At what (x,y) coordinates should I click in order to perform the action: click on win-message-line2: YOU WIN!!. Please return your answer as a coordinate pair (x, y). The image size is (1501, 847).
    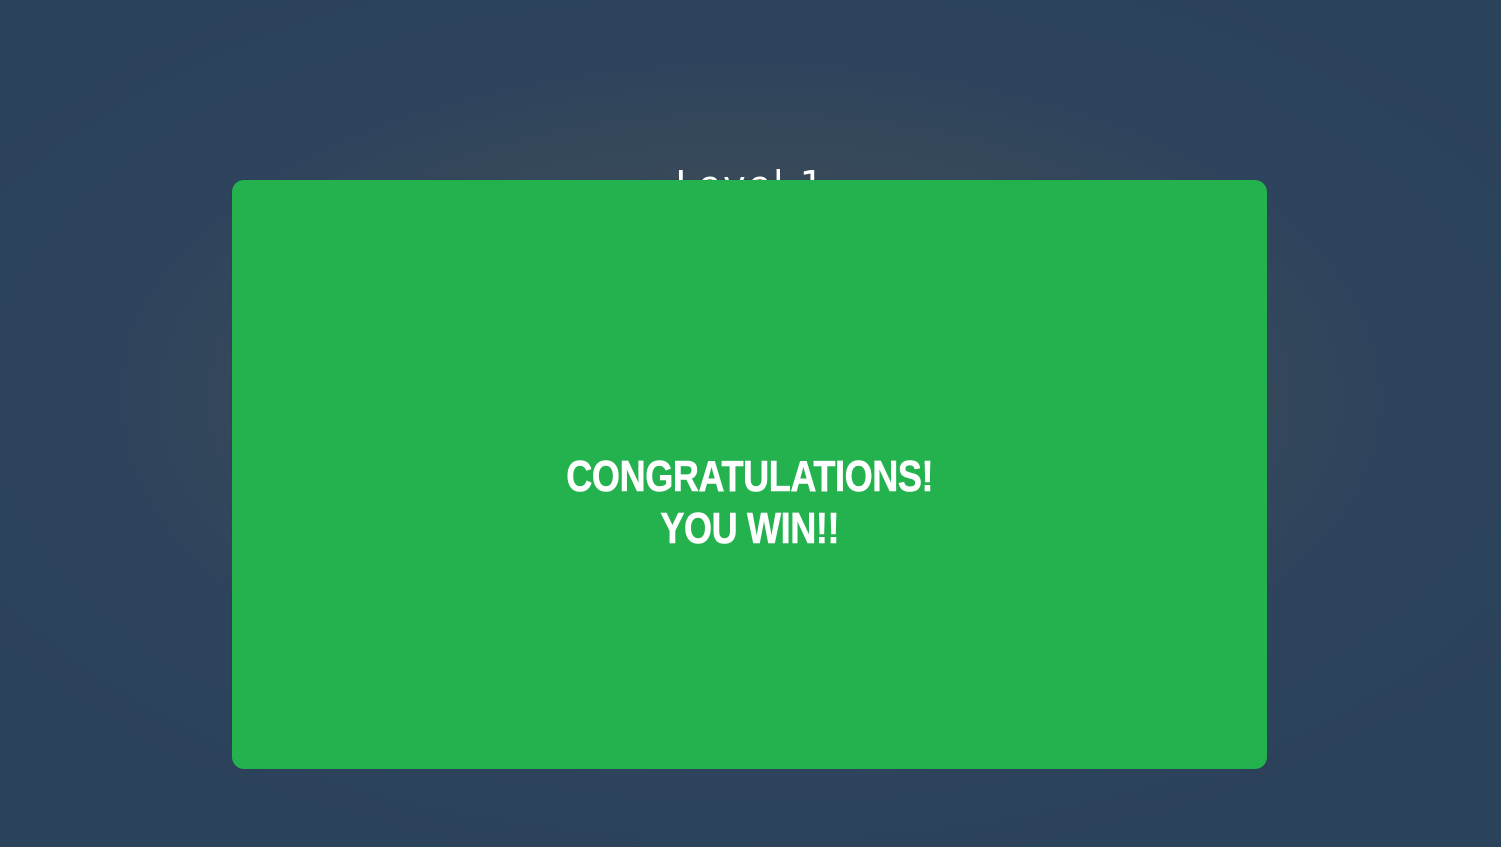
    Looking at the image, I should click on (750, 528).